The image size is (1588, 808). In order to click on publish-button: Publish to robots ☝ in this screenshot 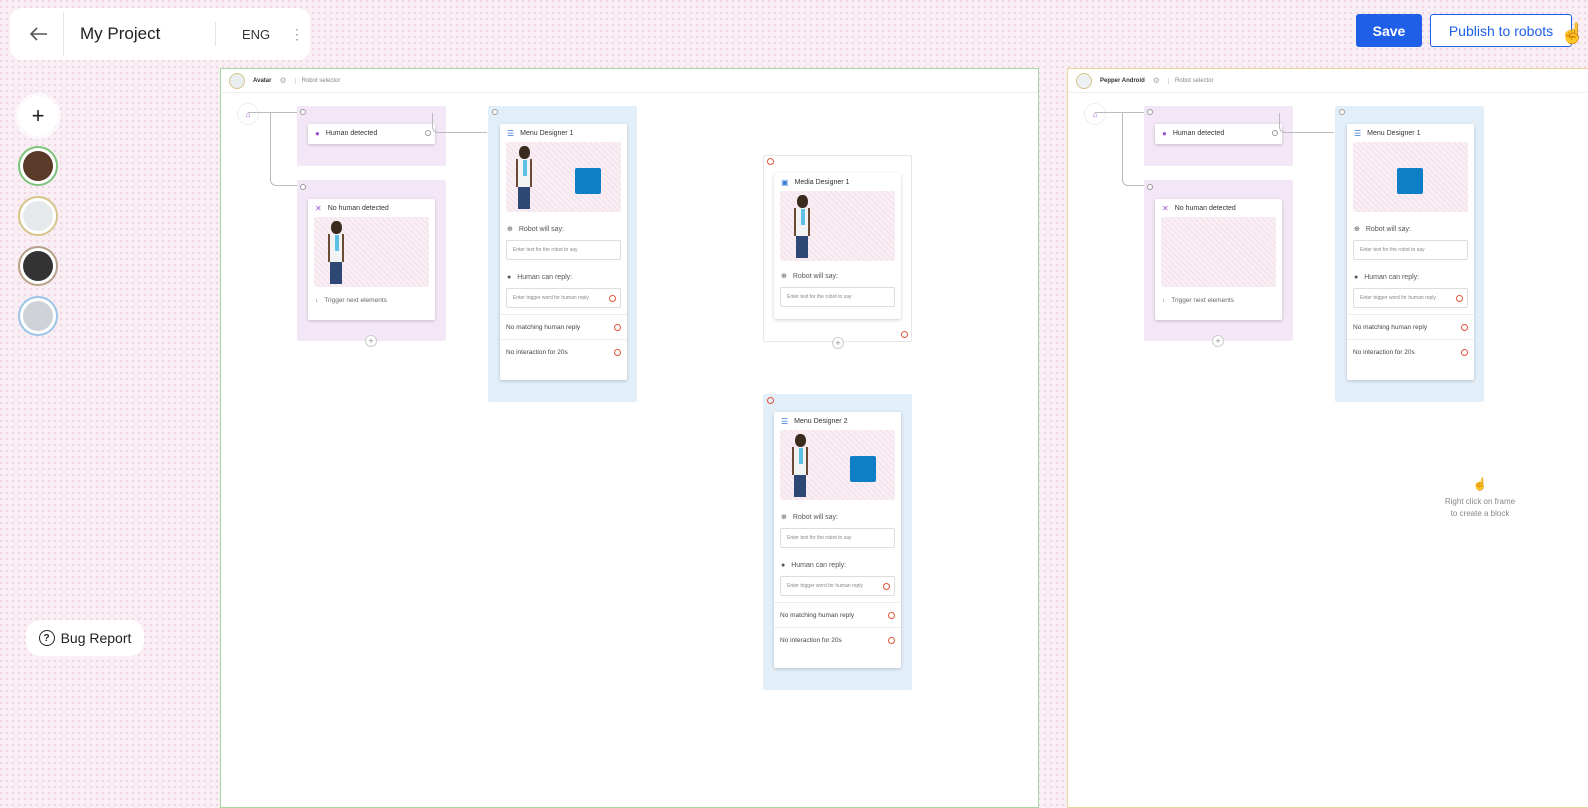, I will do `click(1507, 30)`.